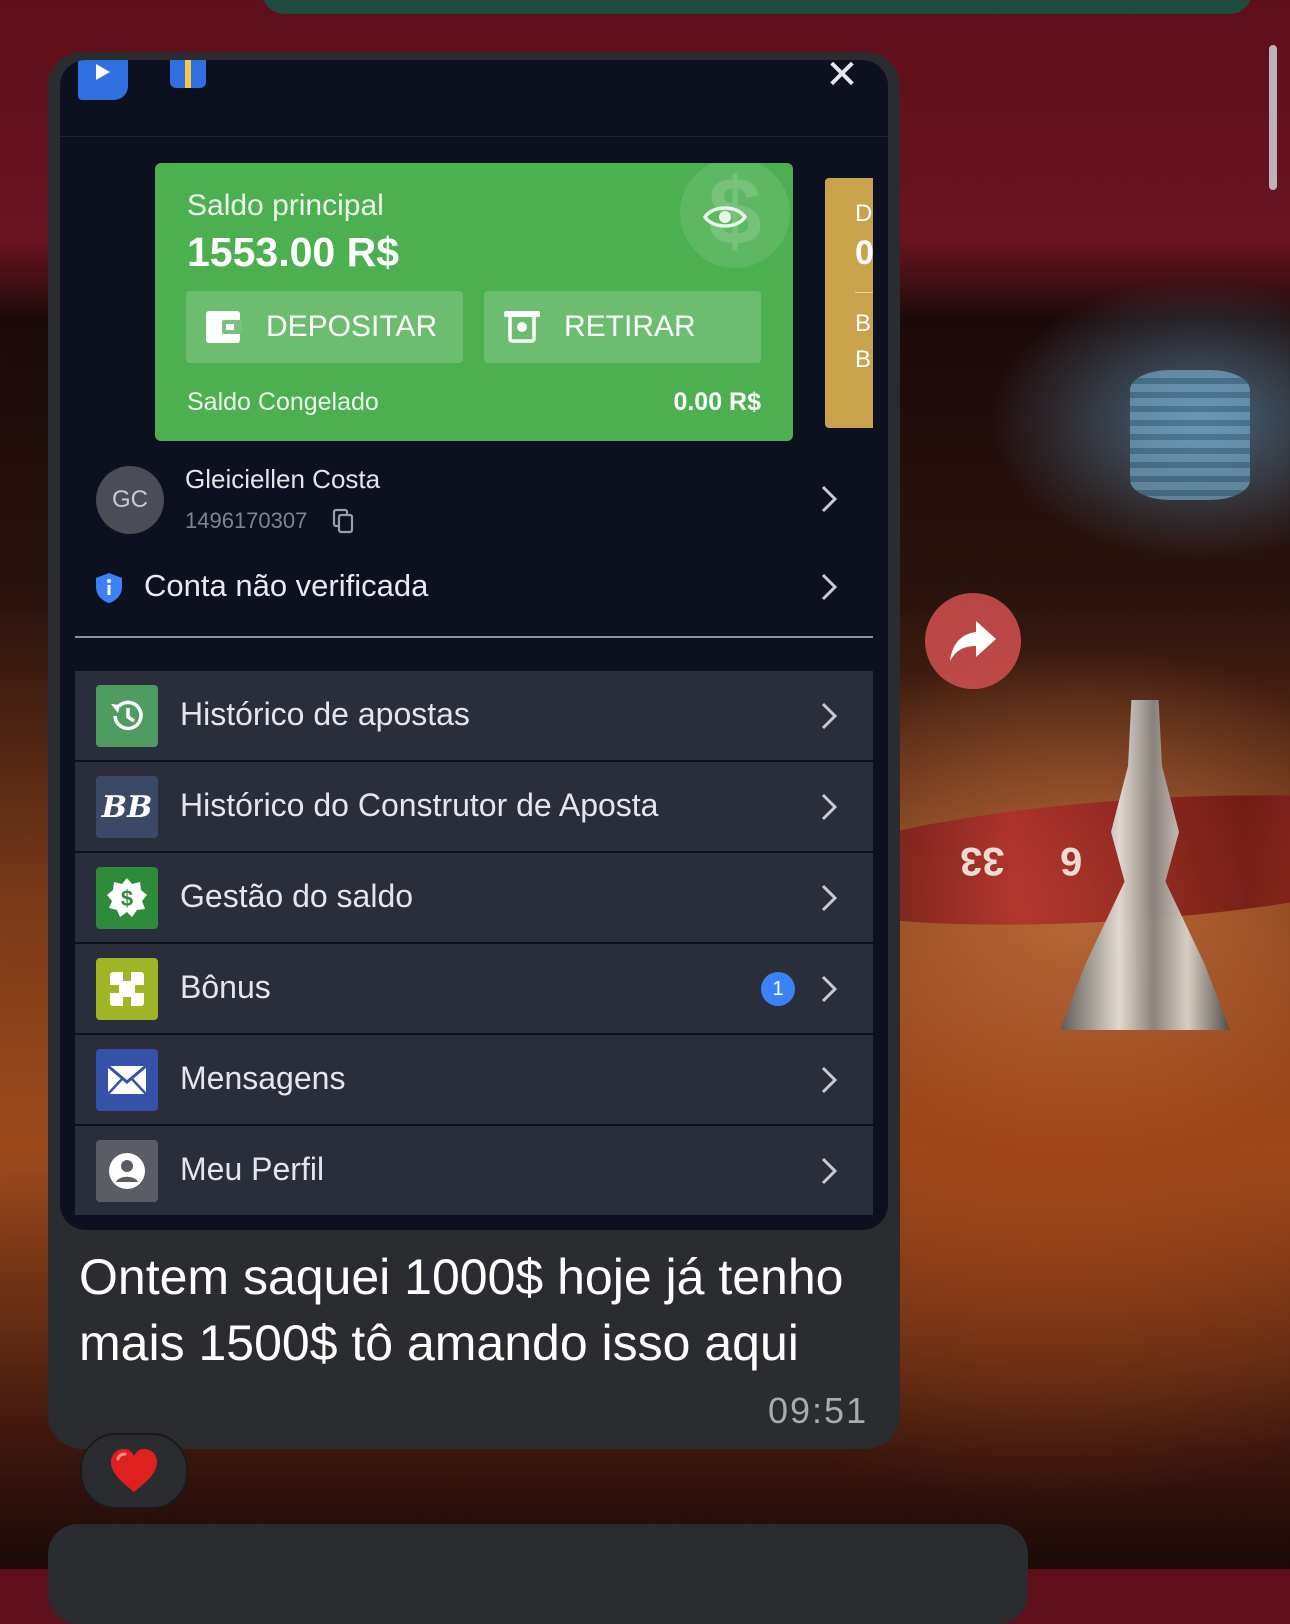 The height and width of the screenshot is (1624, 1290). I want to click on user-name: Gleiciellen Costa, so click(283, 479).